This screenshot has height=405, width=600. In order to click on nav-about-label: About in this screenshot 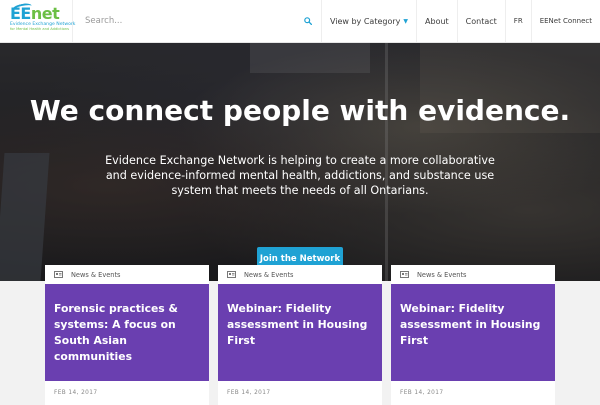, I will do `click(437, 21)`.